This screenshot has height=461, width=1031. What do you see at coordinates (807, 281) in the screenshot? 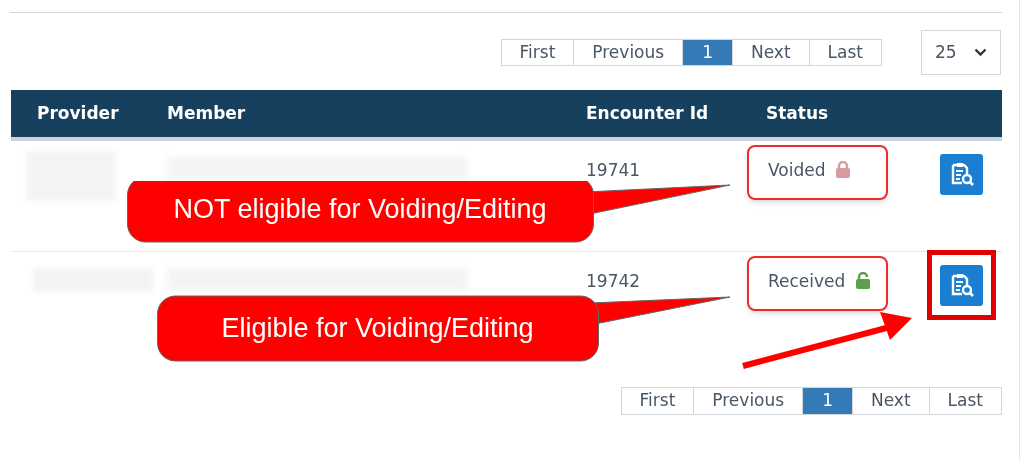
I see `status-text: Received` at bounding box center [807, 281].